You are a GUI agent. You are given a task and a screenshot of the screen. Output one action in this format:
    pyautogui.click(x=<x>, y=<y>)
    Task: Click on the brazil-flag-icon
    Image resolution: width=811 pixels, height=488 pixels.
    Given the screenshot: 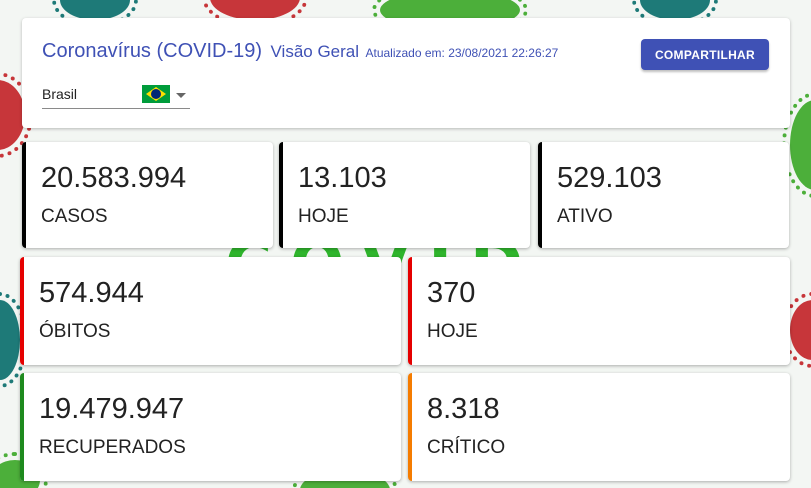 What is the action you would take?
    pyautogui.click(x=156, y=94)
    